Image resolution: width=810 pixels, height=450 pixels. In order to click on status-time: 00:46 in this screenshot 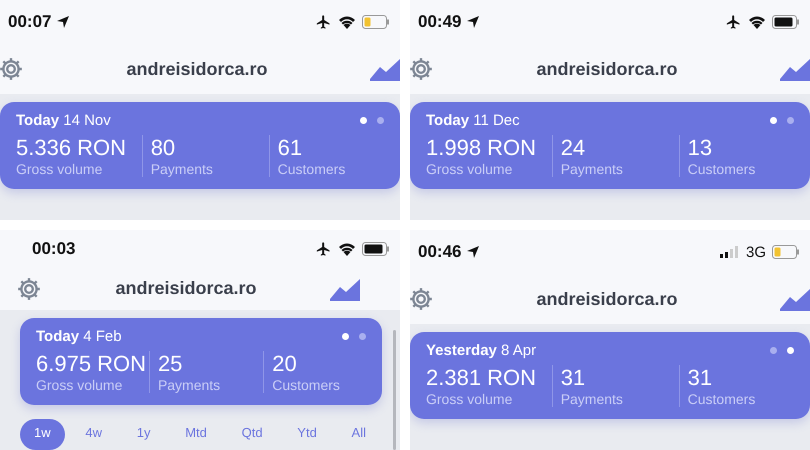, I will do `click(440, 252)`.